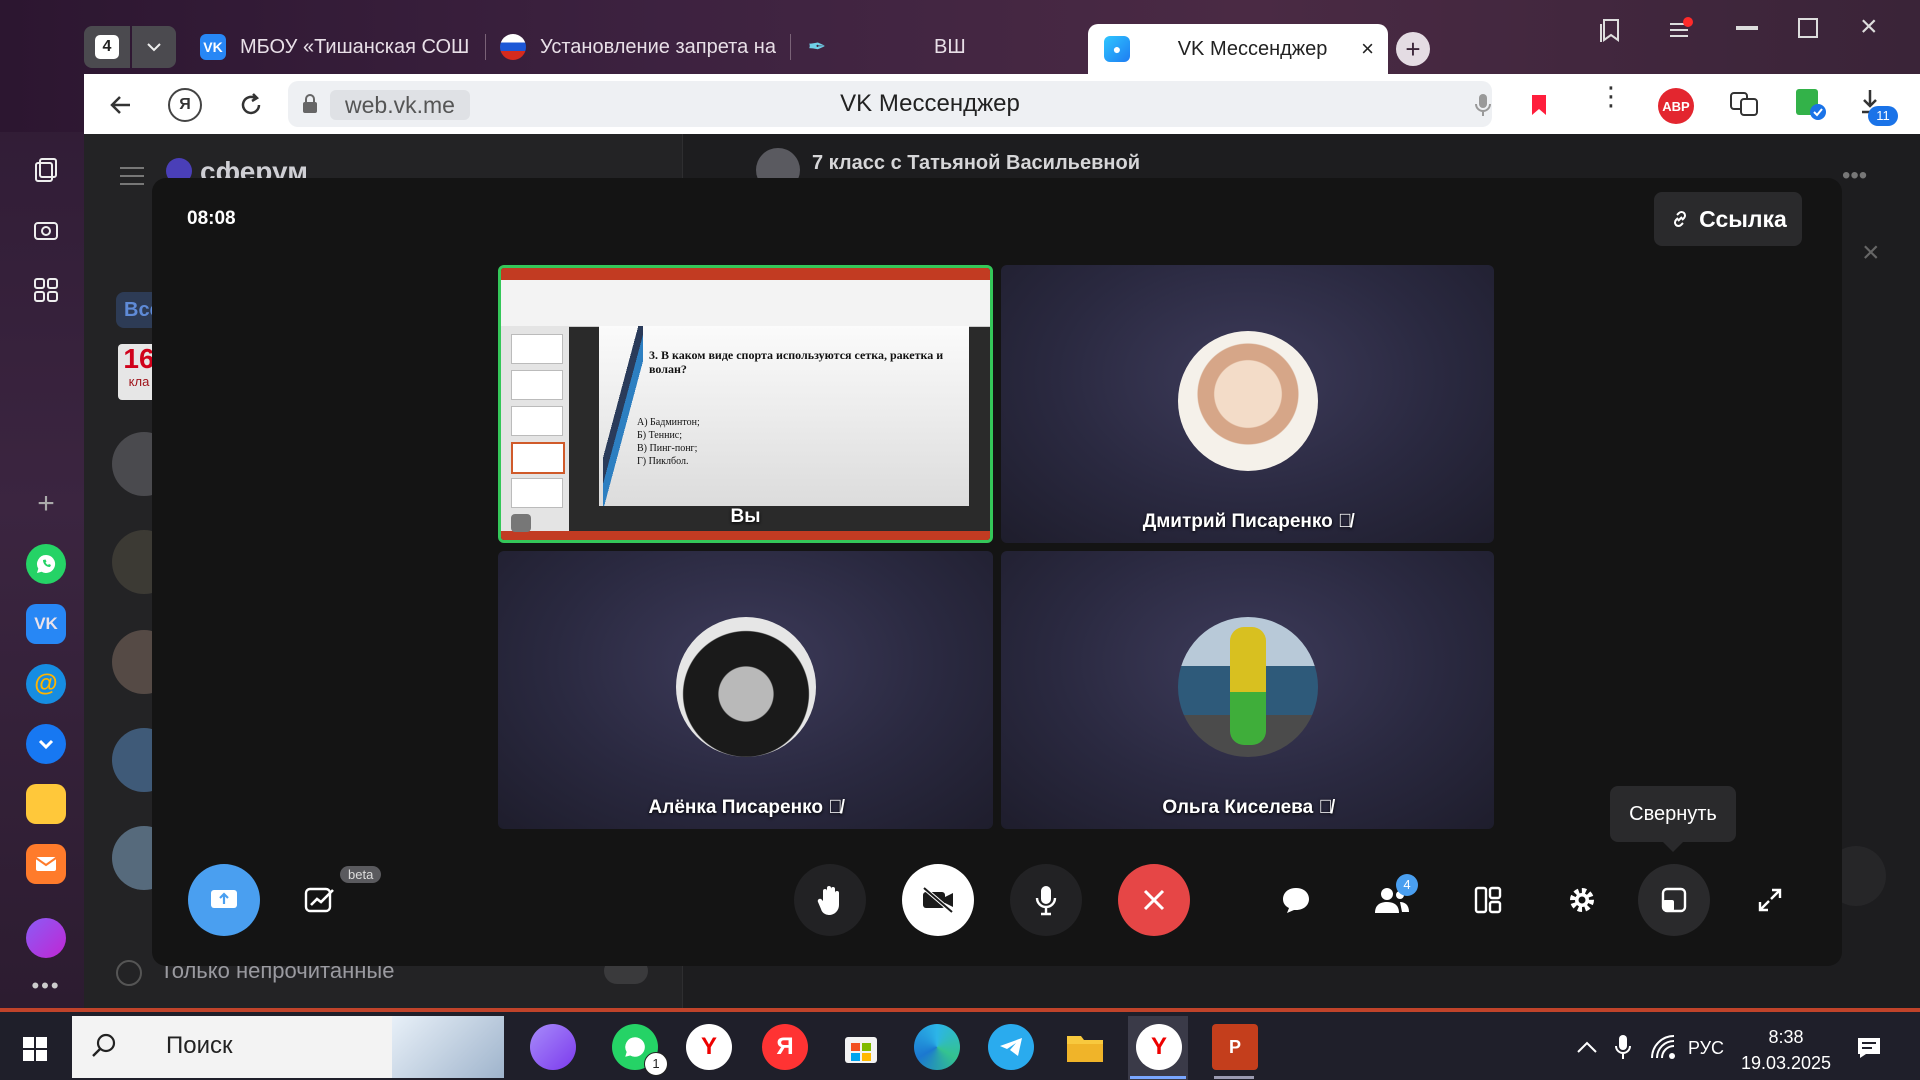 The height and width of the screenshot is (1080, 1920). What do you see at coordinates (1392, 900) in the screenshot?
I see `participants-button` at bounding box center [1392, 900].